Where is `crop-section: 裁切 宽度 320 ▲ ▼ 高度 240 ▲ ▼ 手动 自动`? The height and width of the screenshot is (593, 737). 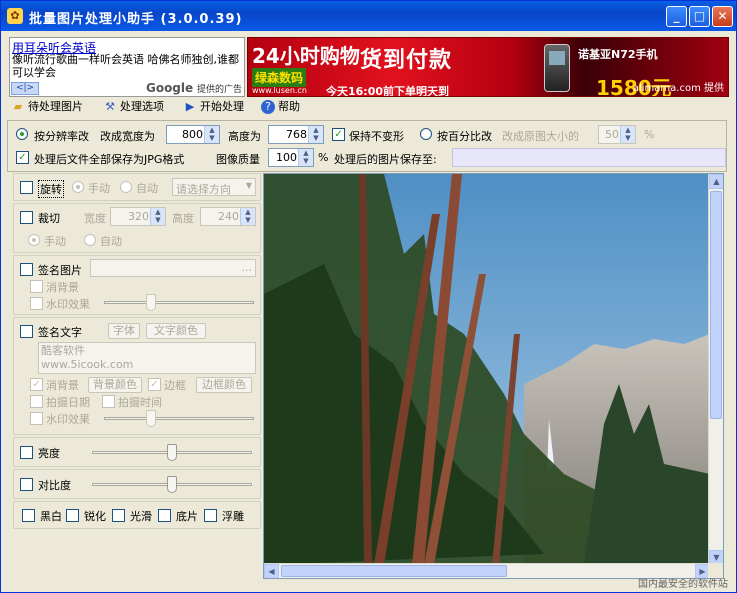
crop-section: 裁切 宽度 320 ▲ ▼ 高度 240 ▲ ▼ 手动 自动 is located at coordinates (137, 228).